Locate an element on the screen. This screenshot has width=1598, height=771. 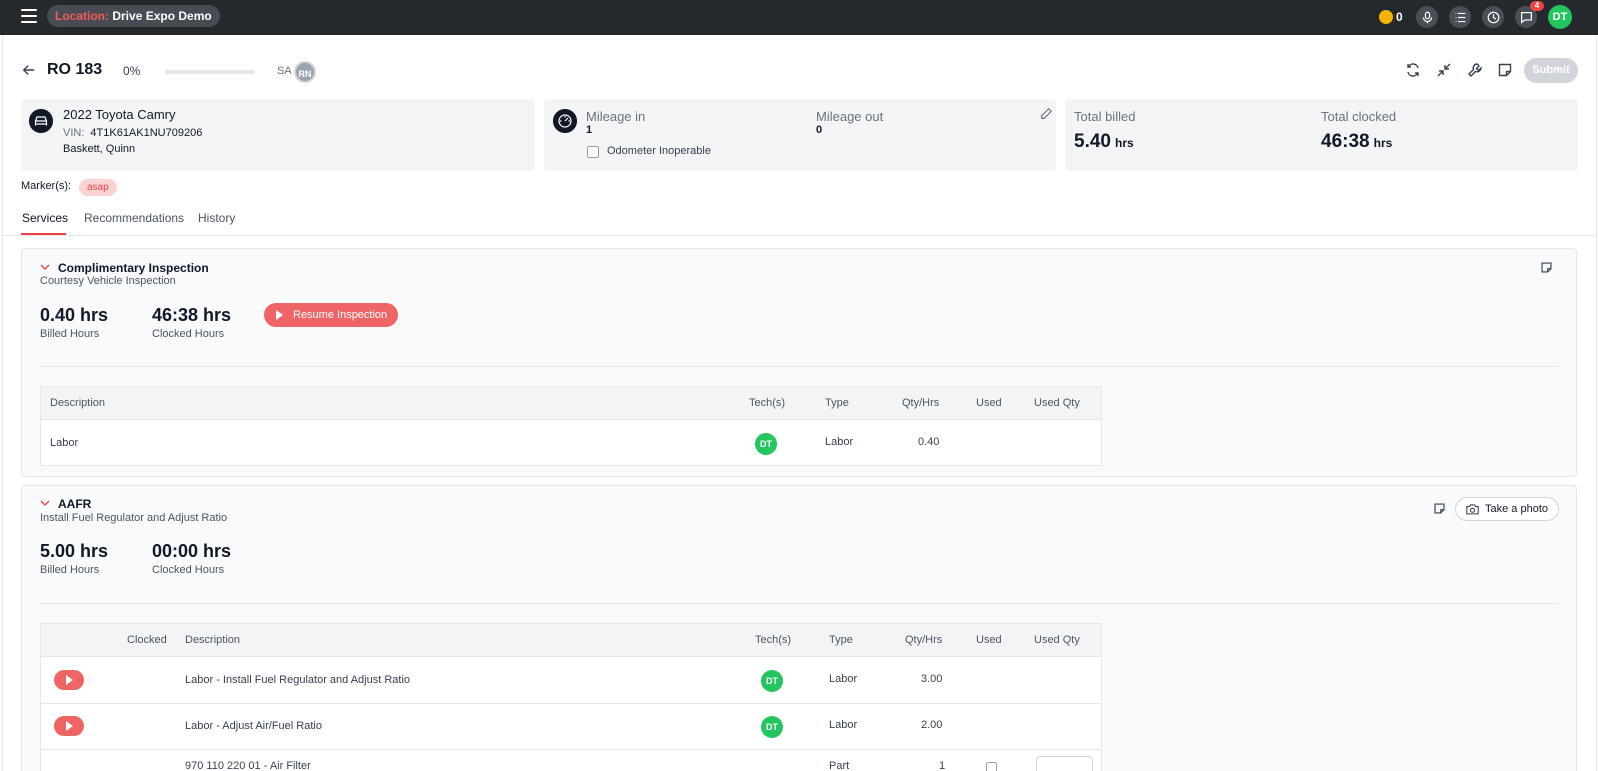
frame-border-right is located at coordinates (1596, 403).